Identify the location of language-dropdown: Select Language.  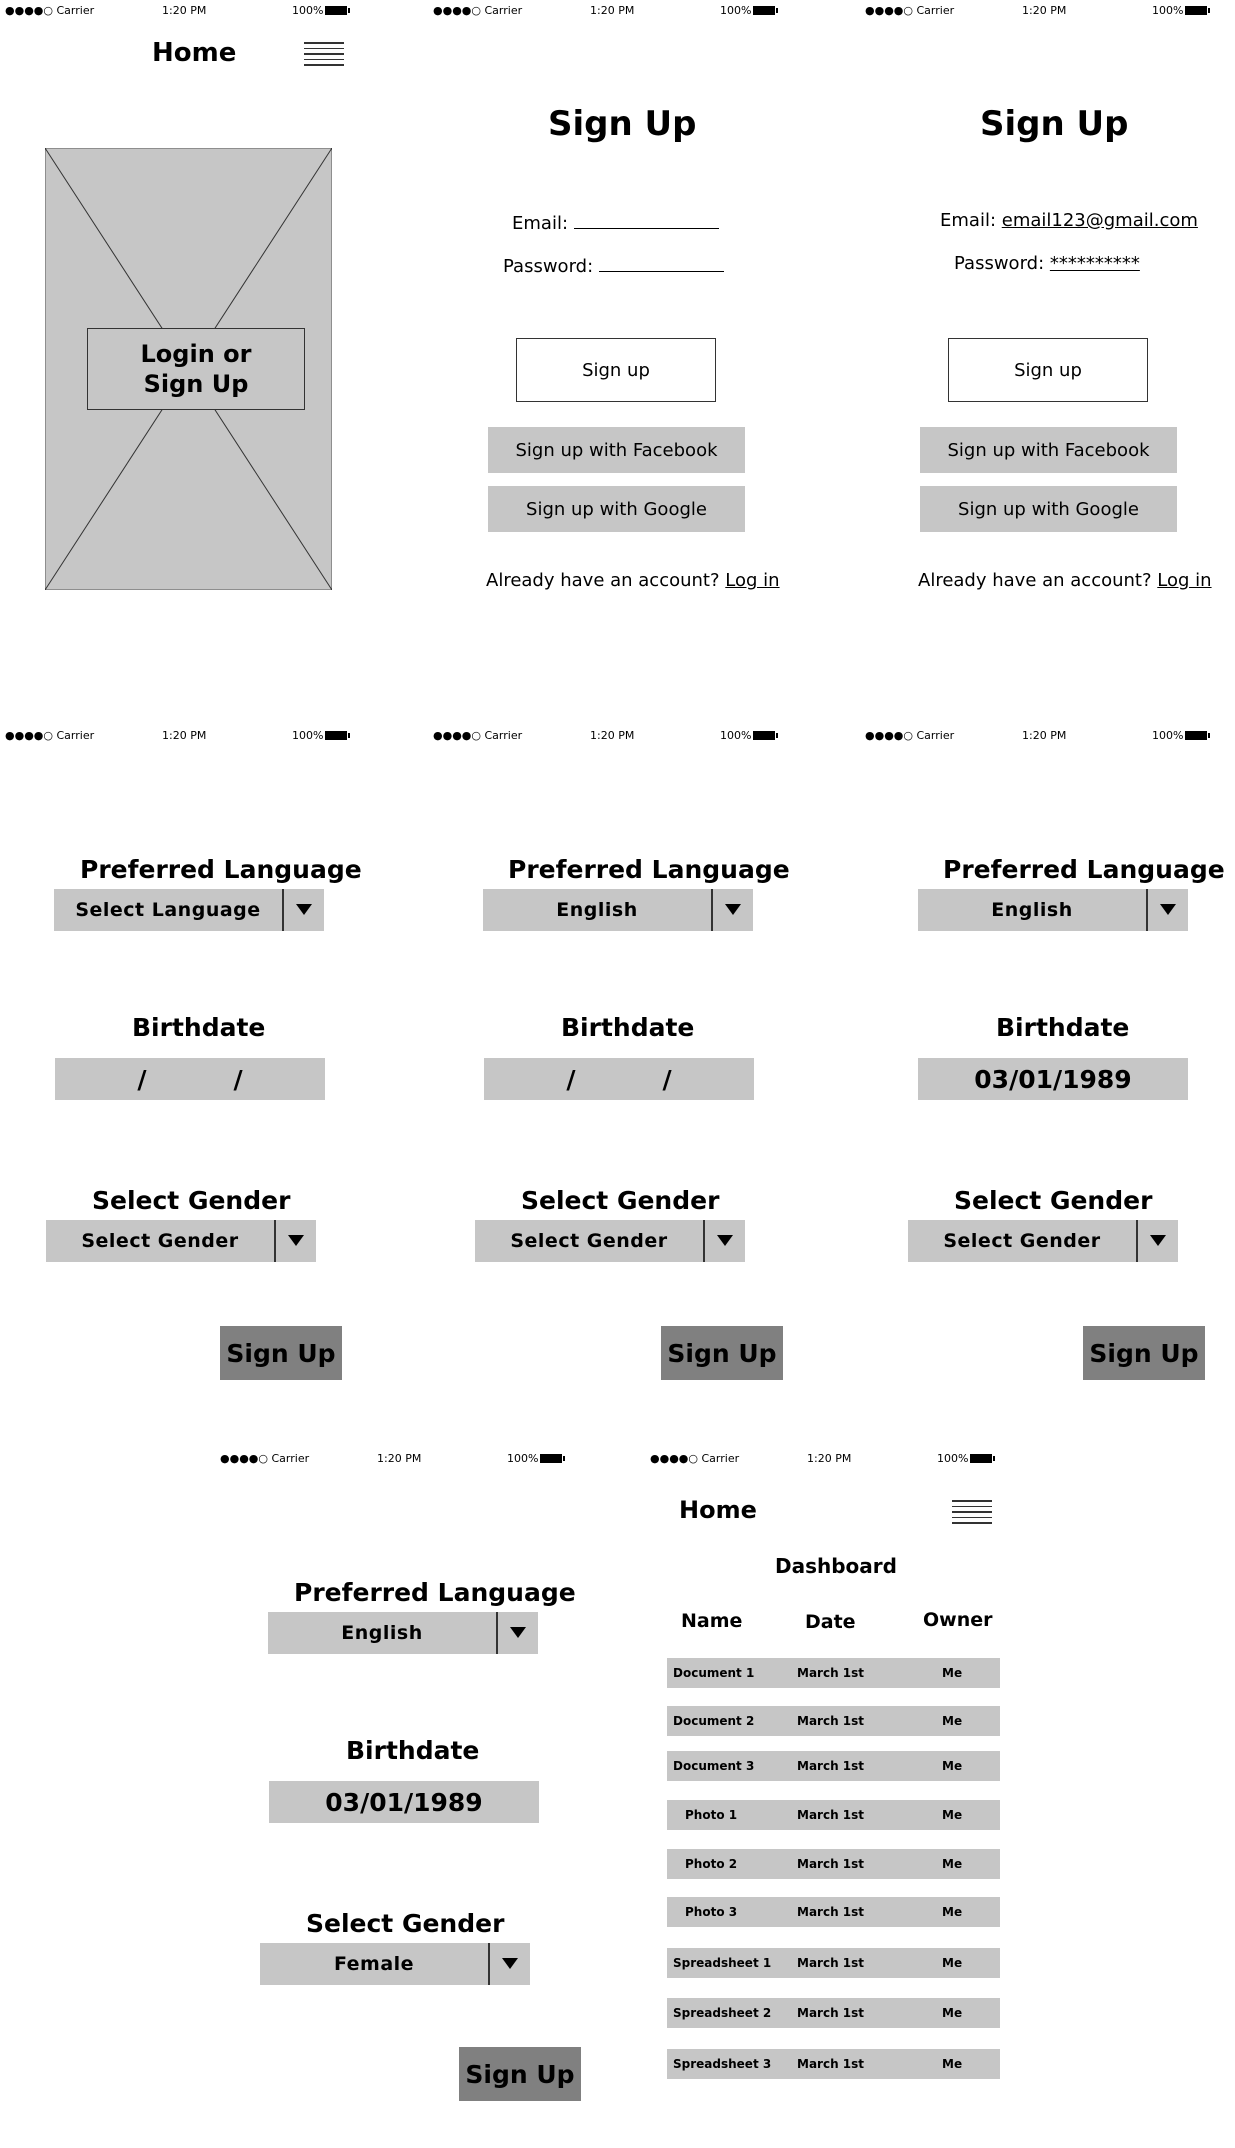
(189, 910).